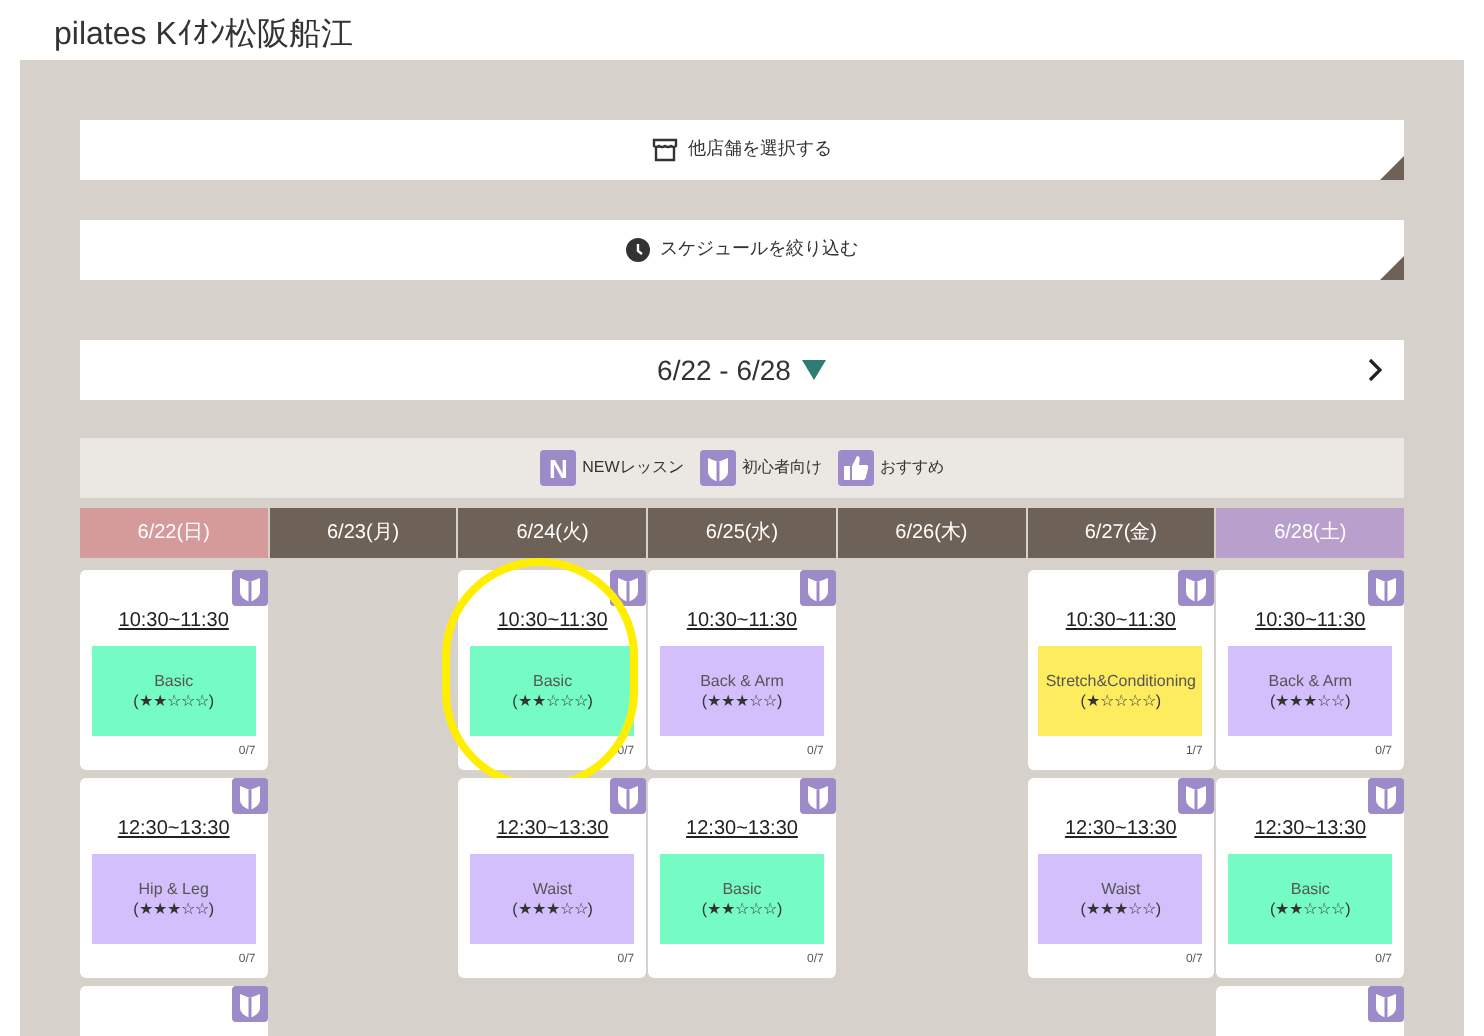 The height and width of the screenshot is (1036, 1484). Describe the element at coordinates (633, 468) in the screenshot. I see `legend-label: NEWレッスン` at that location.